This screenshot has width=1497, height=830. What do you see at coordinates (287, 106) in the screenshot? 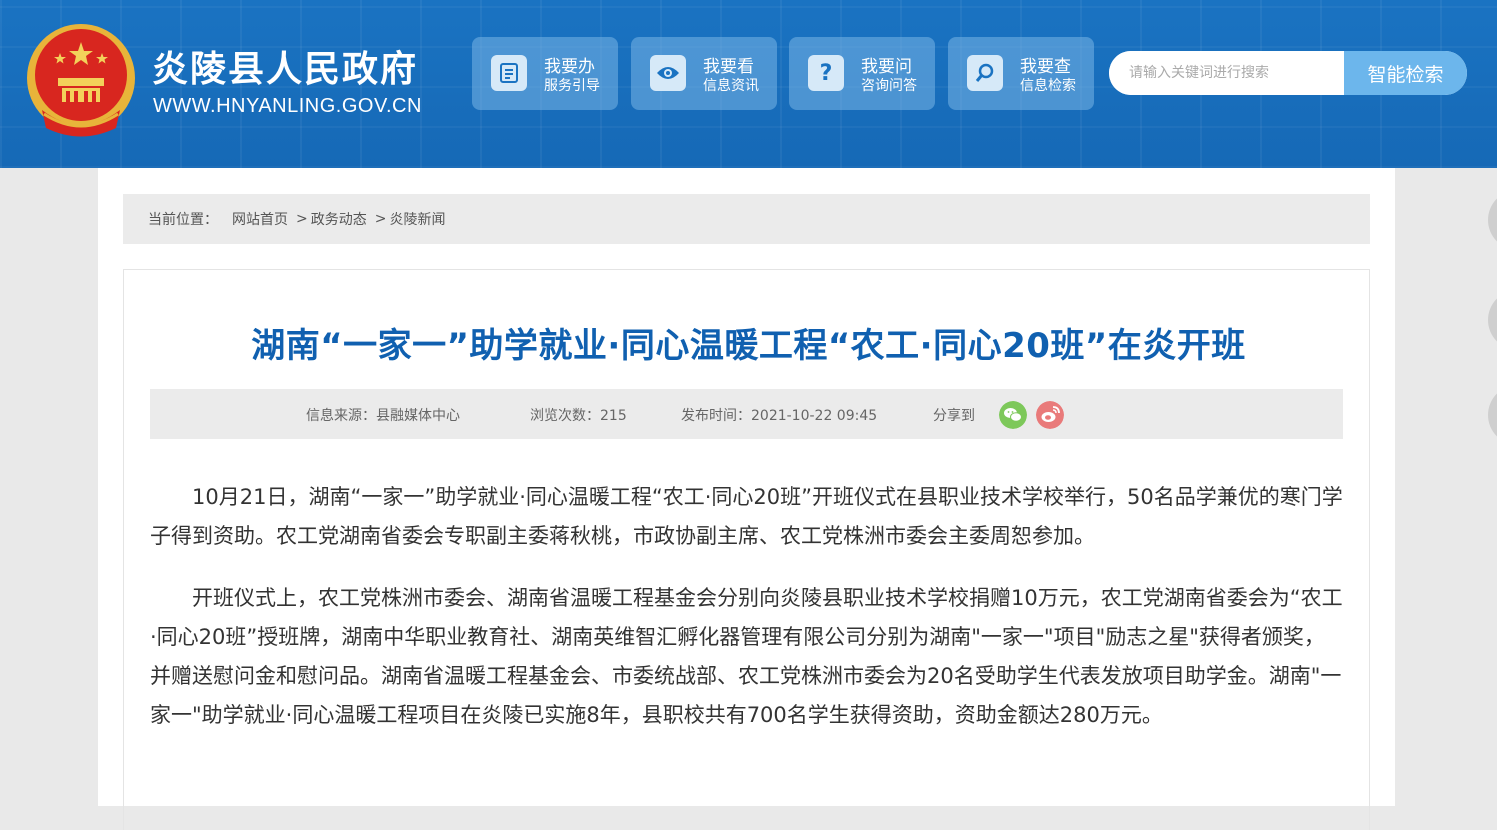
I see `site-url: WWW.HNYANLING.GOV.CN` at bounding box center [287, 106].